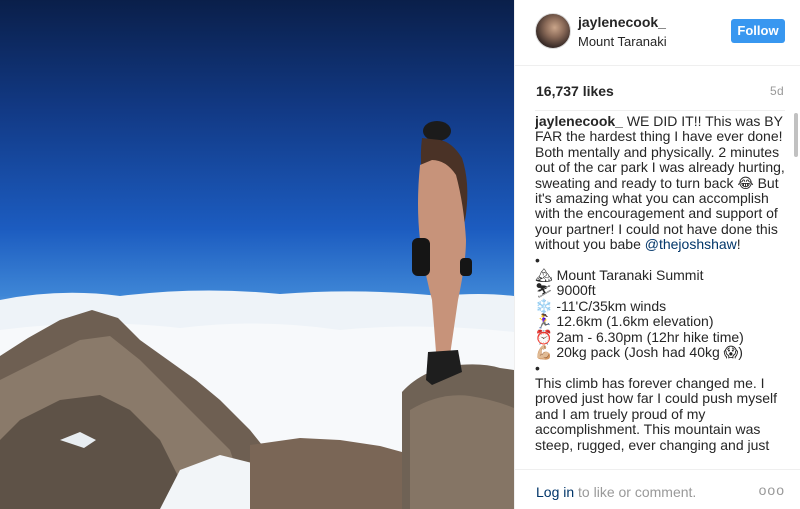  Describe the element at coordinates (691, 244) in the screenshot. I see `mention-link: @thejoshshaw` at that location.